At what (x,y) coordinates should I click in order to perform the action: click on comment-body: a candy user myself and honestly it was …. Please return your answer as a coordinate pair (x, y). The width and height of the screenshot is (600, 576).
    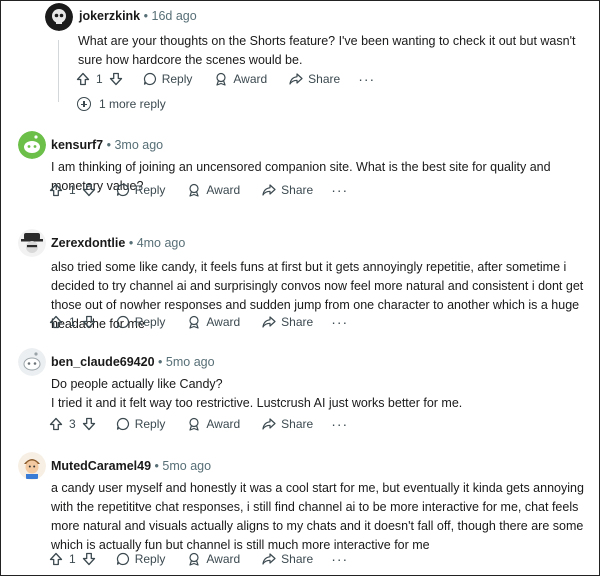
    Looking at the image, I should click on (321, 517).